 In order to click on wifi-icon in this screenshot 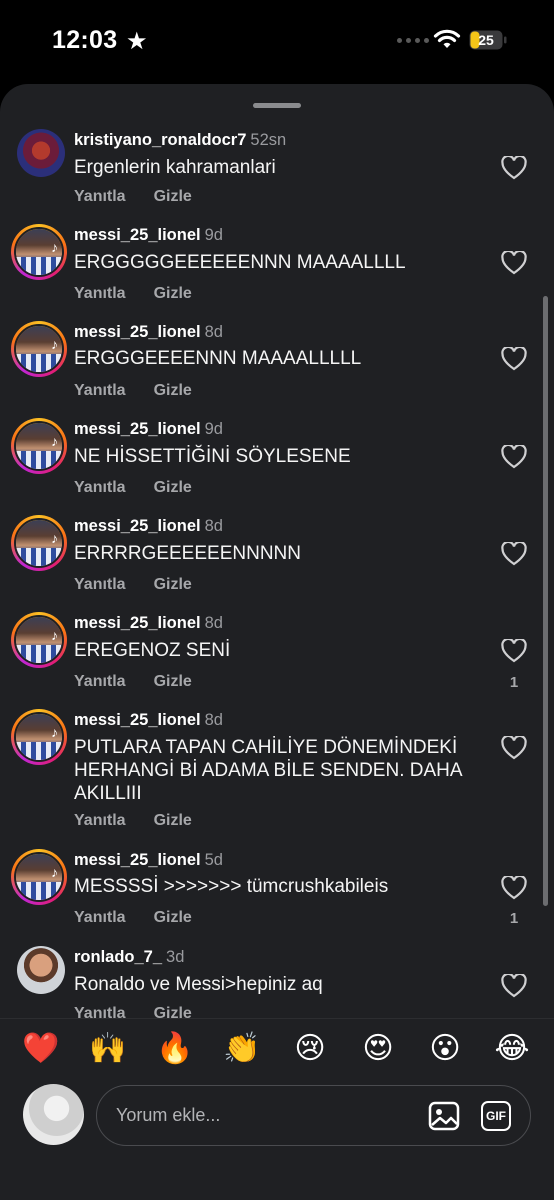, I will do `click(447, 38)`.